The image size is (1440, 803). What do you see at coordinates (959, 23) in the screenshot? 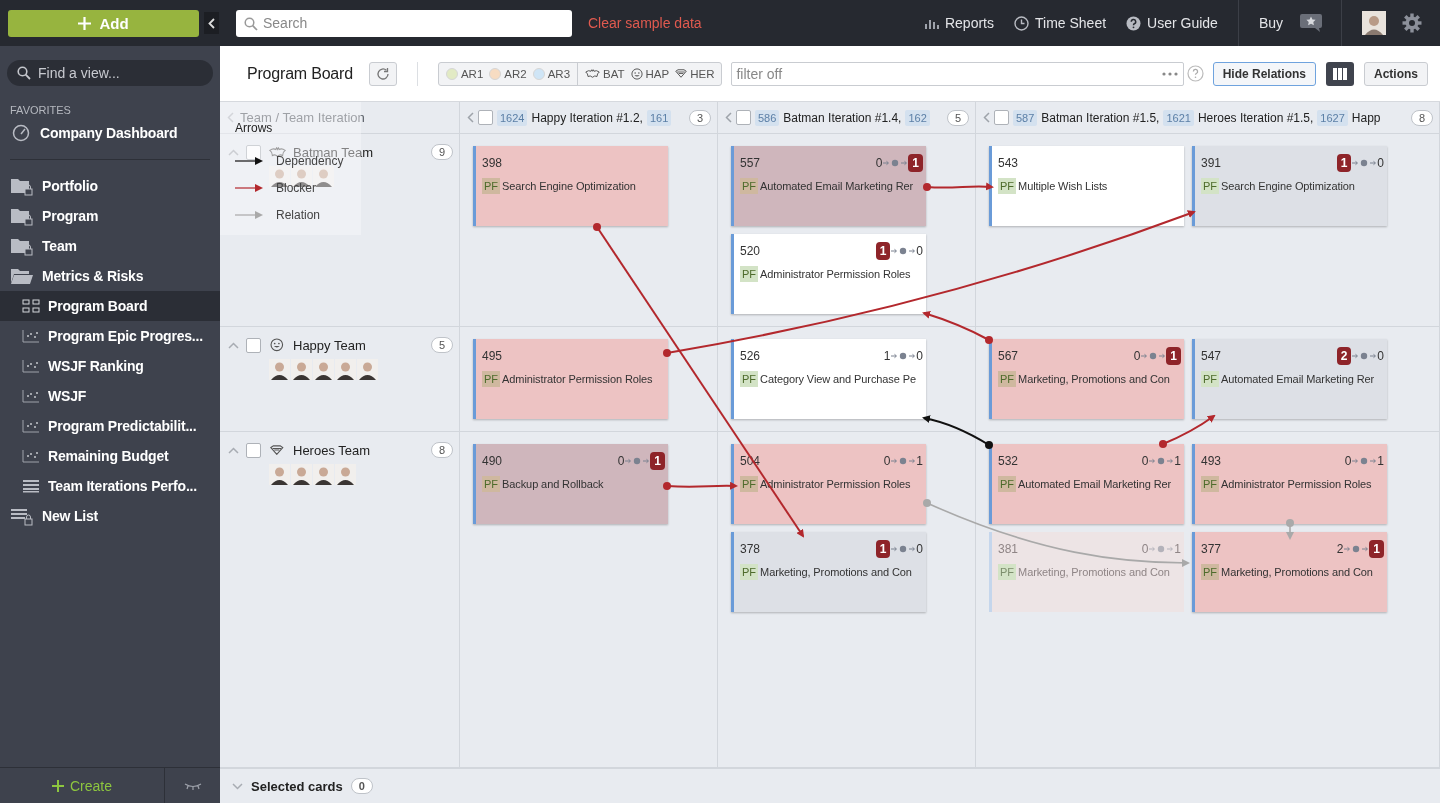
I see `nav-link: Reports` at bounding box center [959, 23].